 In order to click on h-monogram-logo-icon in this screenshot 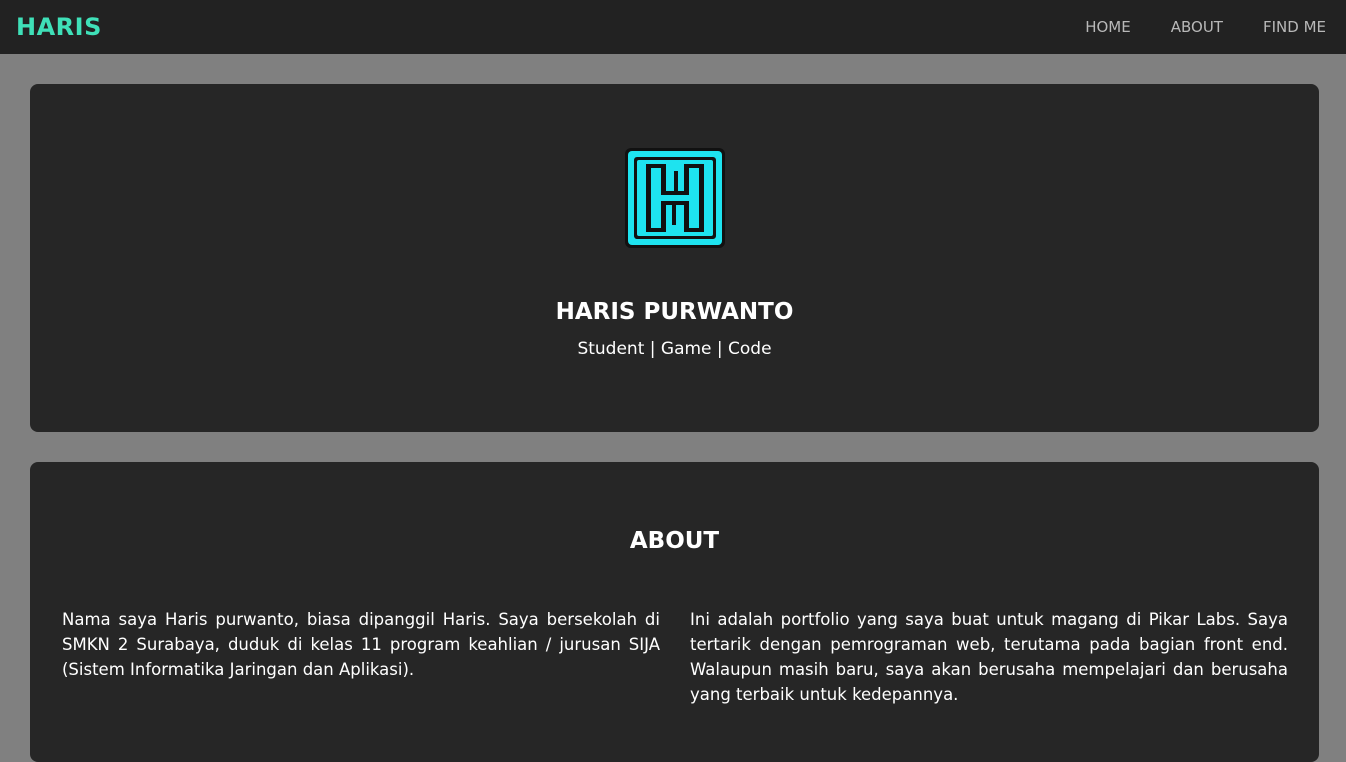, I will do `click(675, 198)`.